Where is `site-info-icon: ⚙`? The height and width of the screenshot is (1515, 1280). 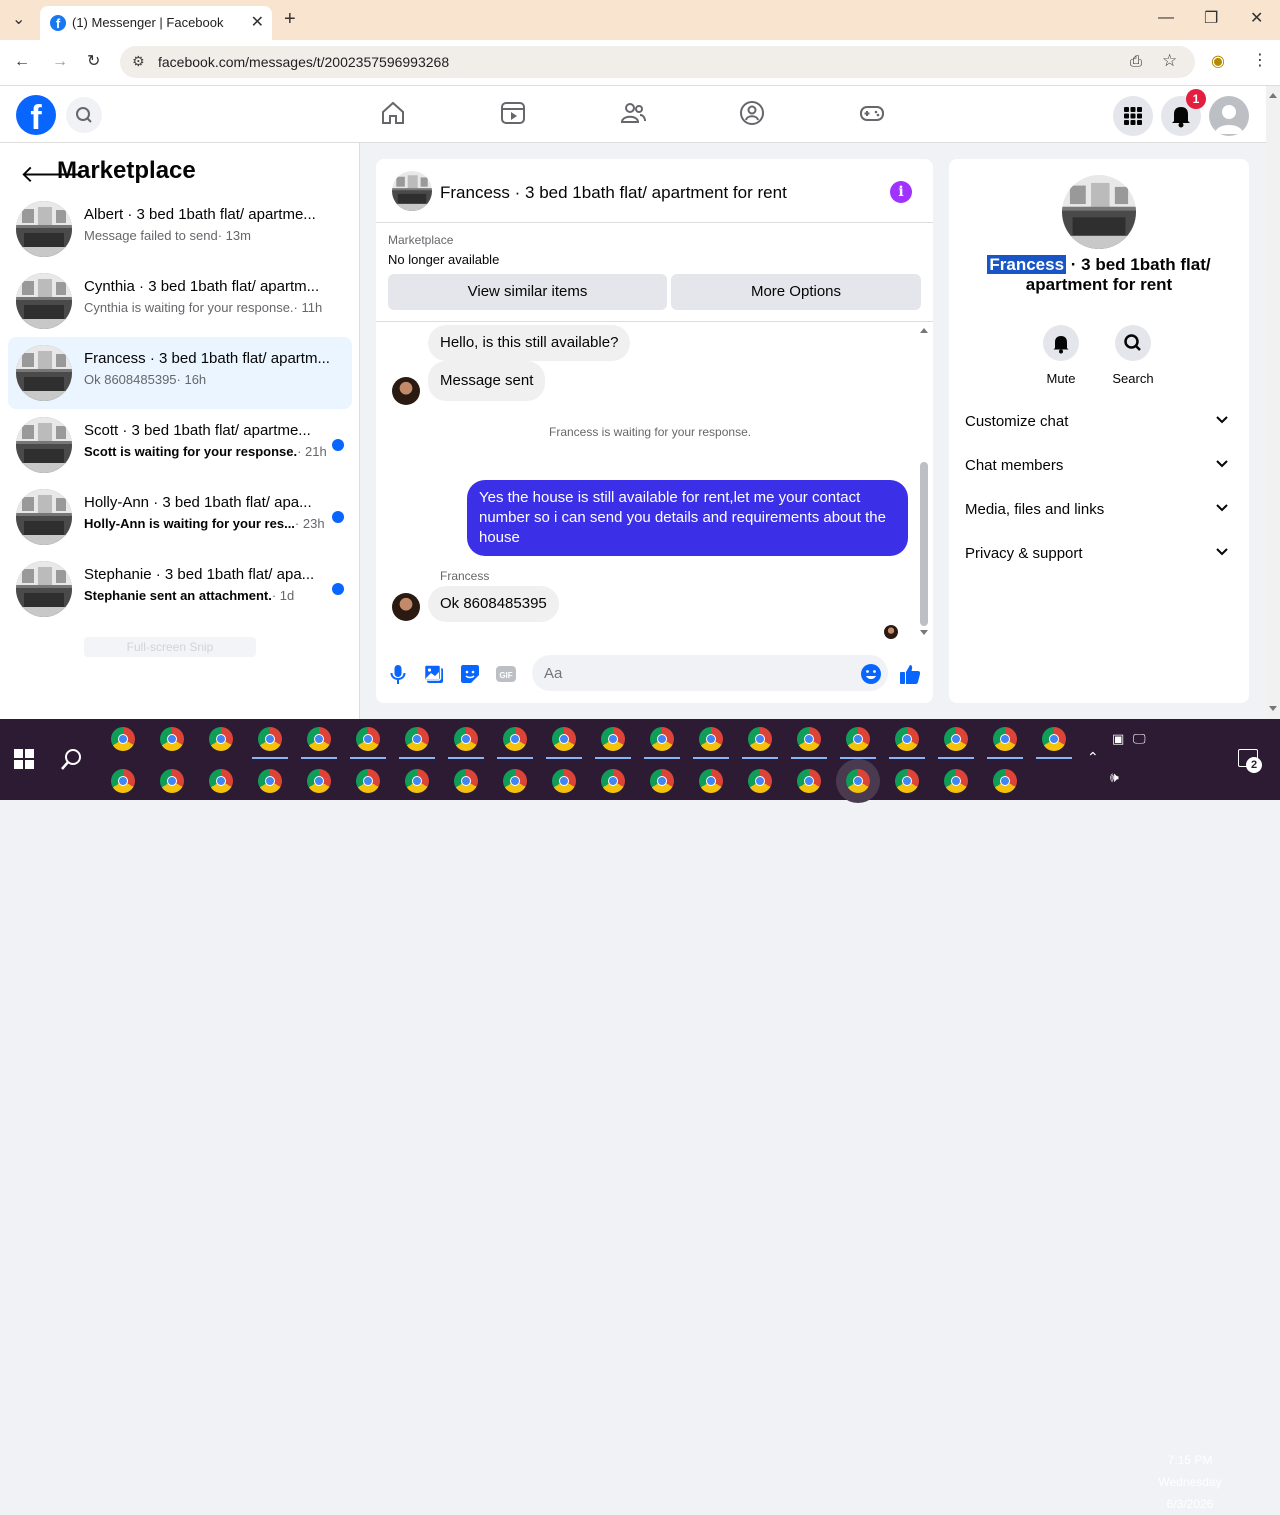 site-info-icon: ⚙ is located at coordinates (138, 61).